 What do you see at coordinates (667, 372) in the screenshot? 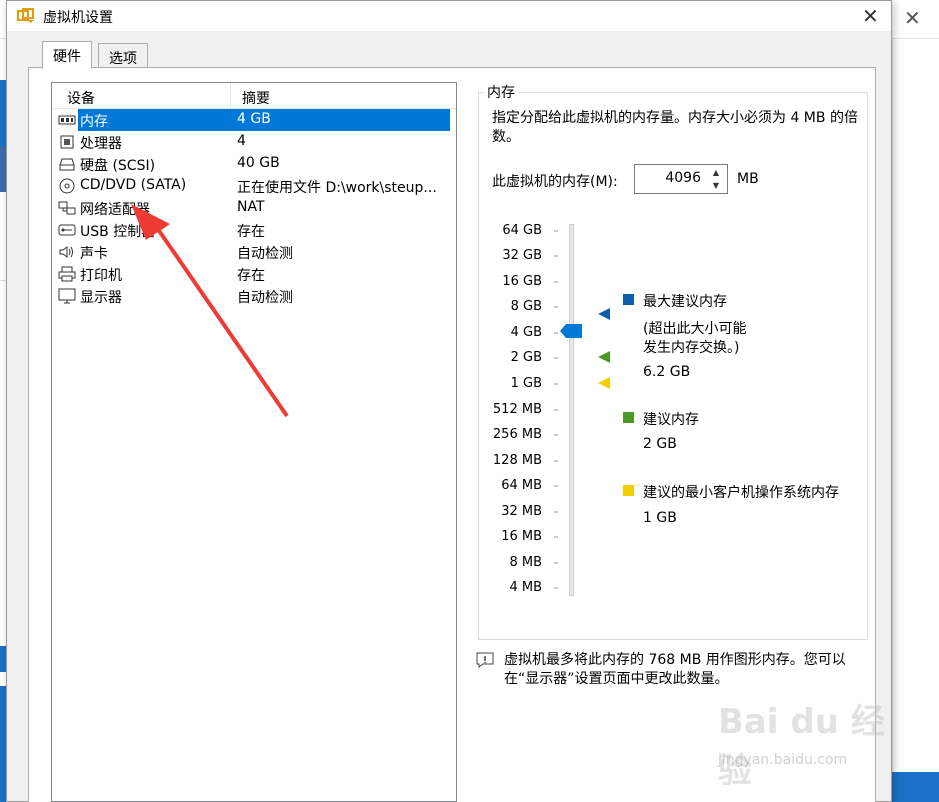
I see `max-recommended-value: 6.2 GB` at bounding box center [667, 372].